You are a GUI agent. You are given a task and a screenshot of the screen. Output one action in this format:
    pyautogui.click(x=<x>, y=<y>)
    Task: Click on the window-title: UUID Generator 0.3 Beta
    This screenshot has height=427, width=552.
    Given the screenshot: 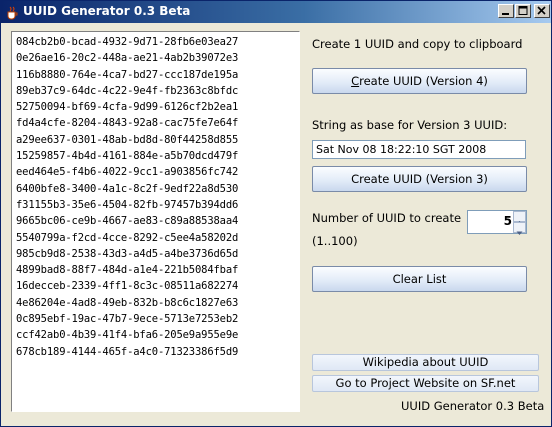 What is the action you would take?
    pyautogui.click(x=107, y=11)
    